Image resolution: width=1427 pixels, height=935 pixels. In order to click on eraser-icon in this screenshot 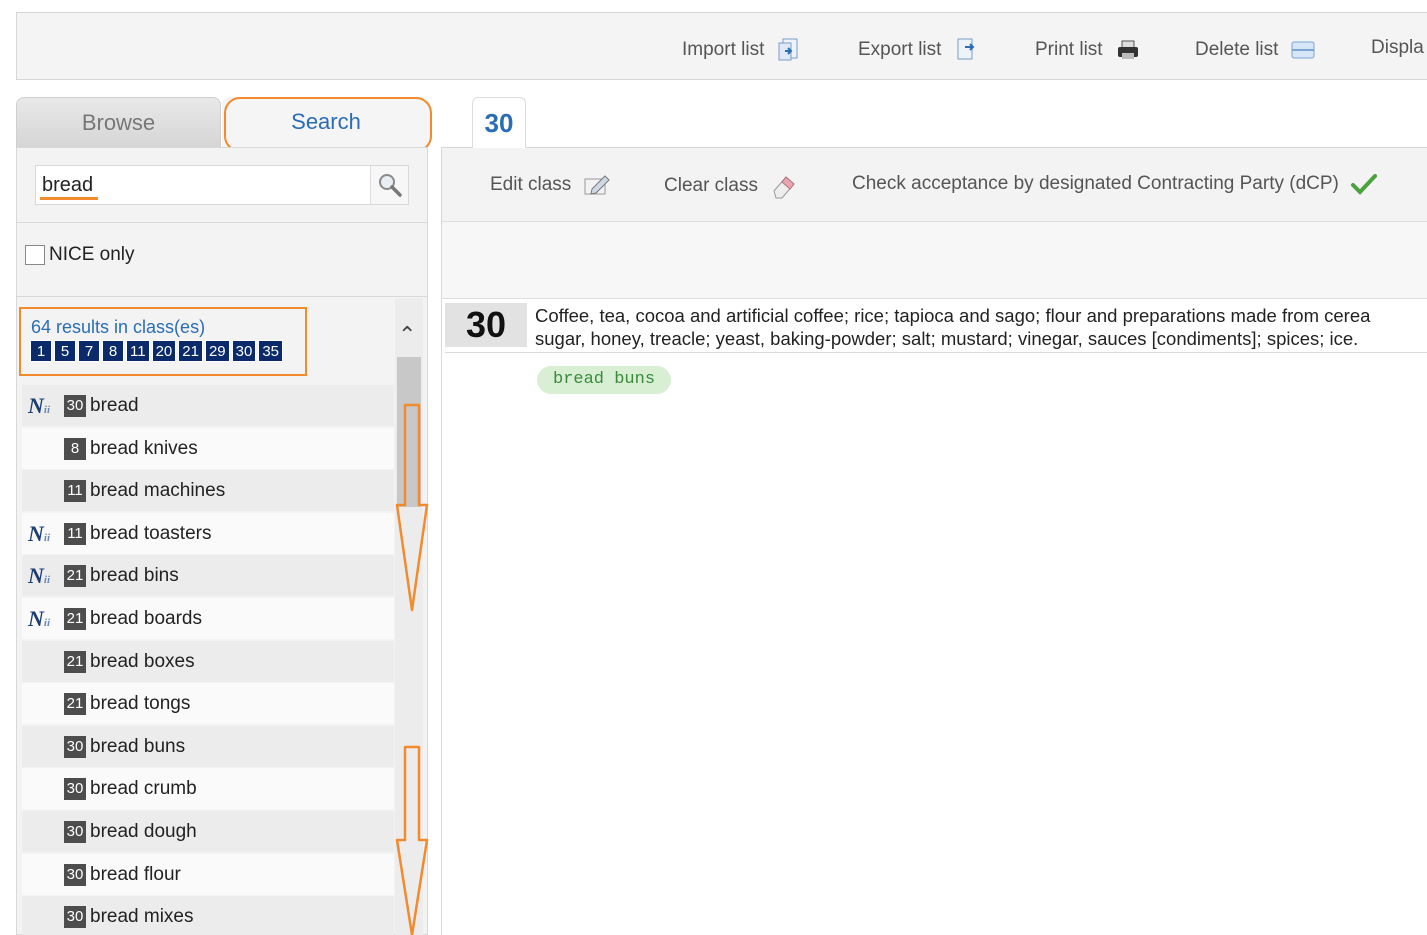, I will do `click(784, 187)`.